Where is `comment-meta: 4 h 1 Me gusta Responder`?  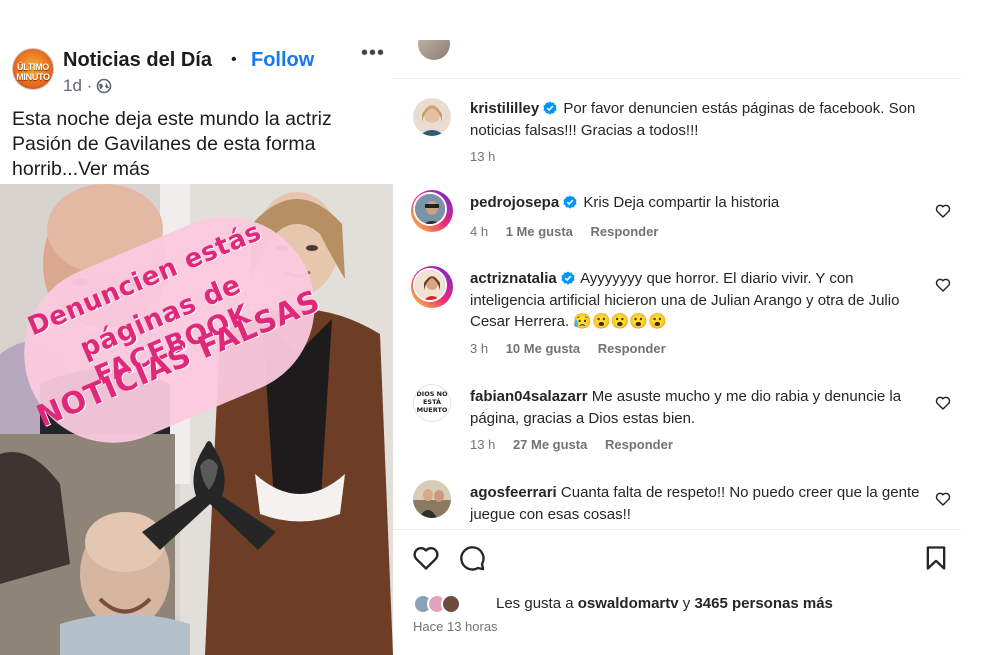 comment-meta: 4 h 1 Me gusta Responder is located at coordinates (571, 231).